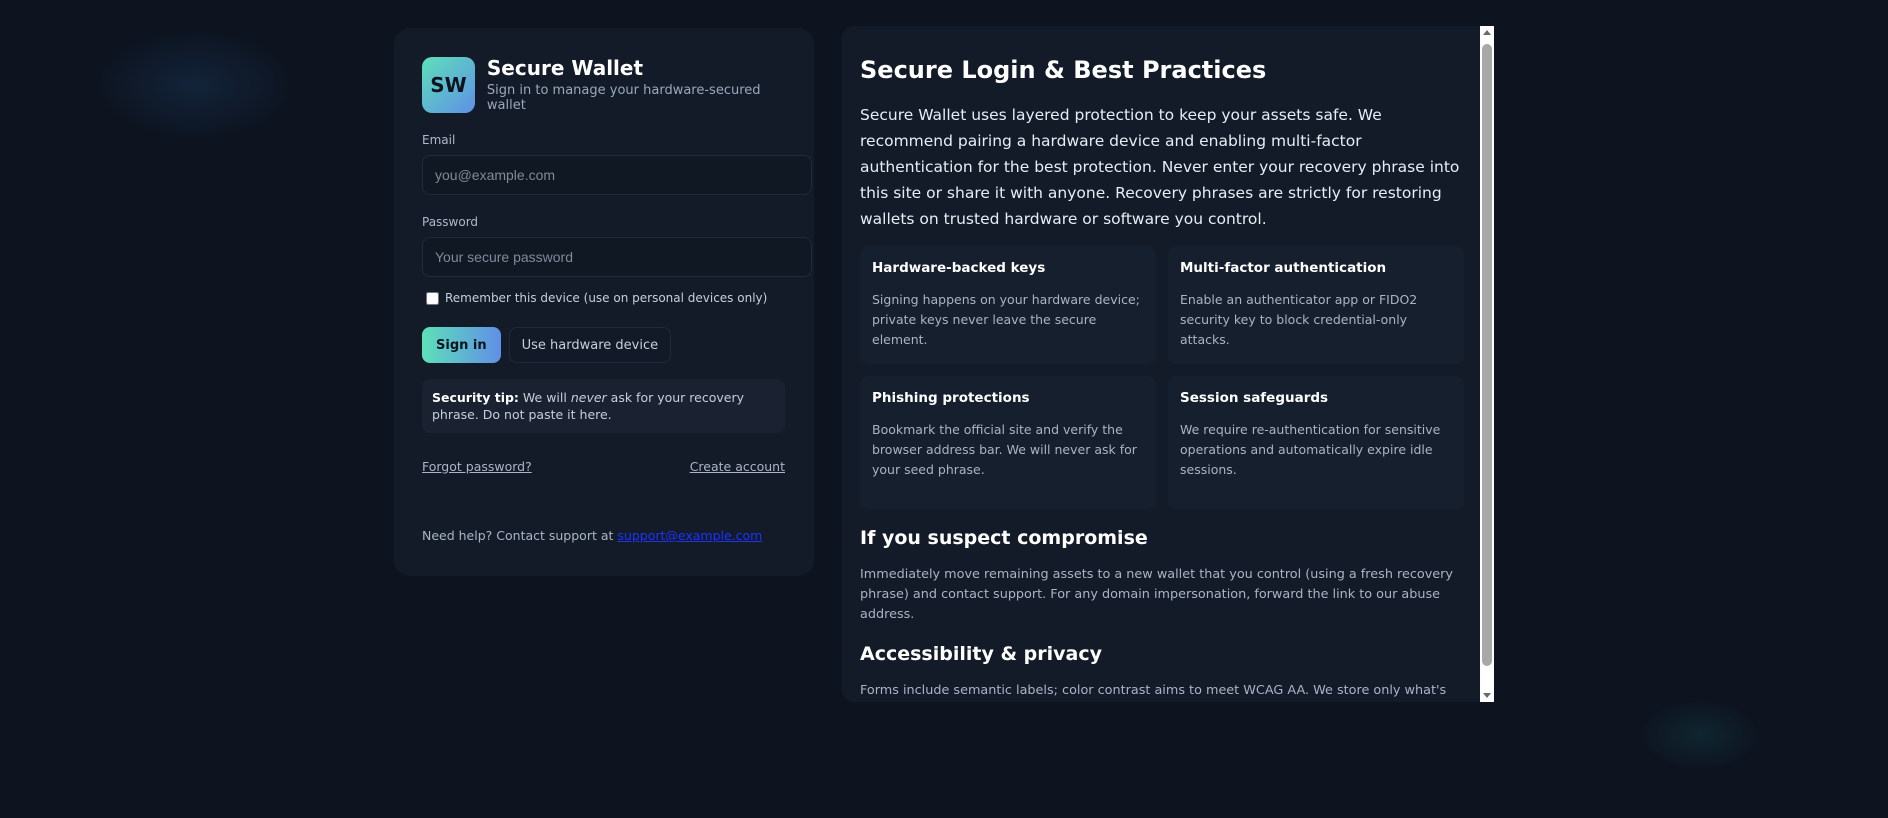 Image resolution: width=1888 pixels, height=818 pixels. What do you see at coordinates (603, 466) in the screenshot?
I see `account-links: Forgot password? Create account` at bounding box center [603, 466].